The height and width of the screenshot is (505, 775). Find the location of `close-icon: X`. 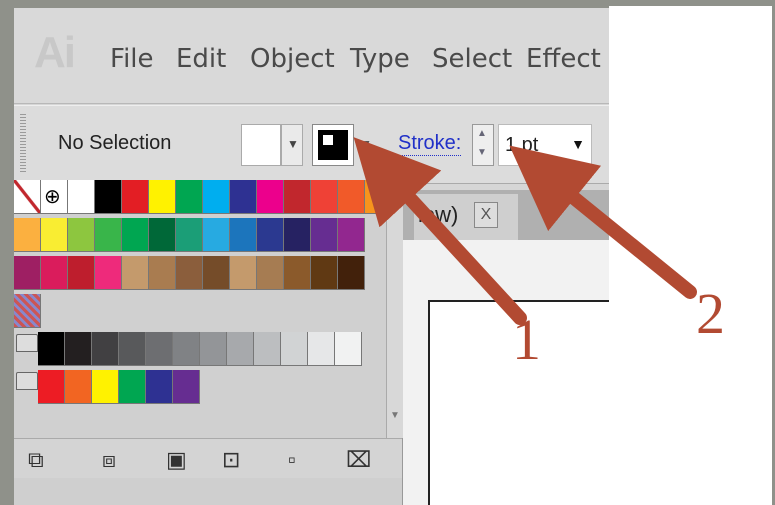

close-icon: X is located at coordinates (486, 215).